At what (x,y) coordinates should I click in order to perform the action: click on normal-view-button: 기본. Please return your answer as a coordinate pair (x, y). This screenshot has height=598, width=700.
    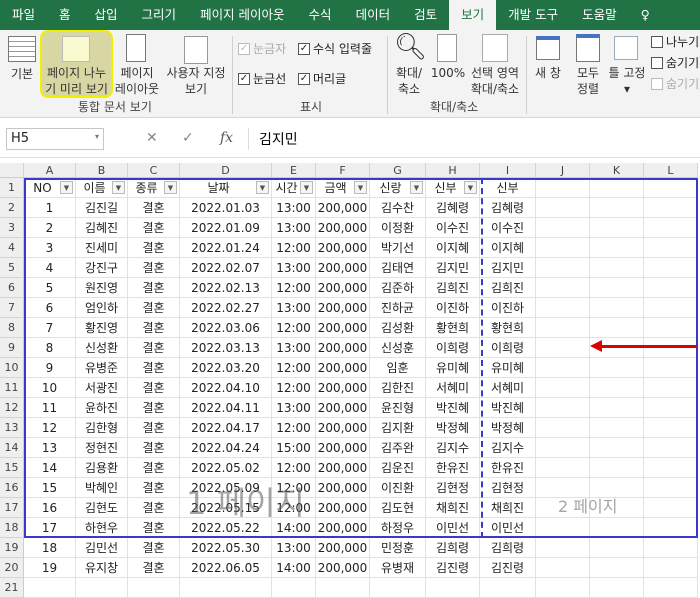
    Looking at the image, I should click on (22, 74).